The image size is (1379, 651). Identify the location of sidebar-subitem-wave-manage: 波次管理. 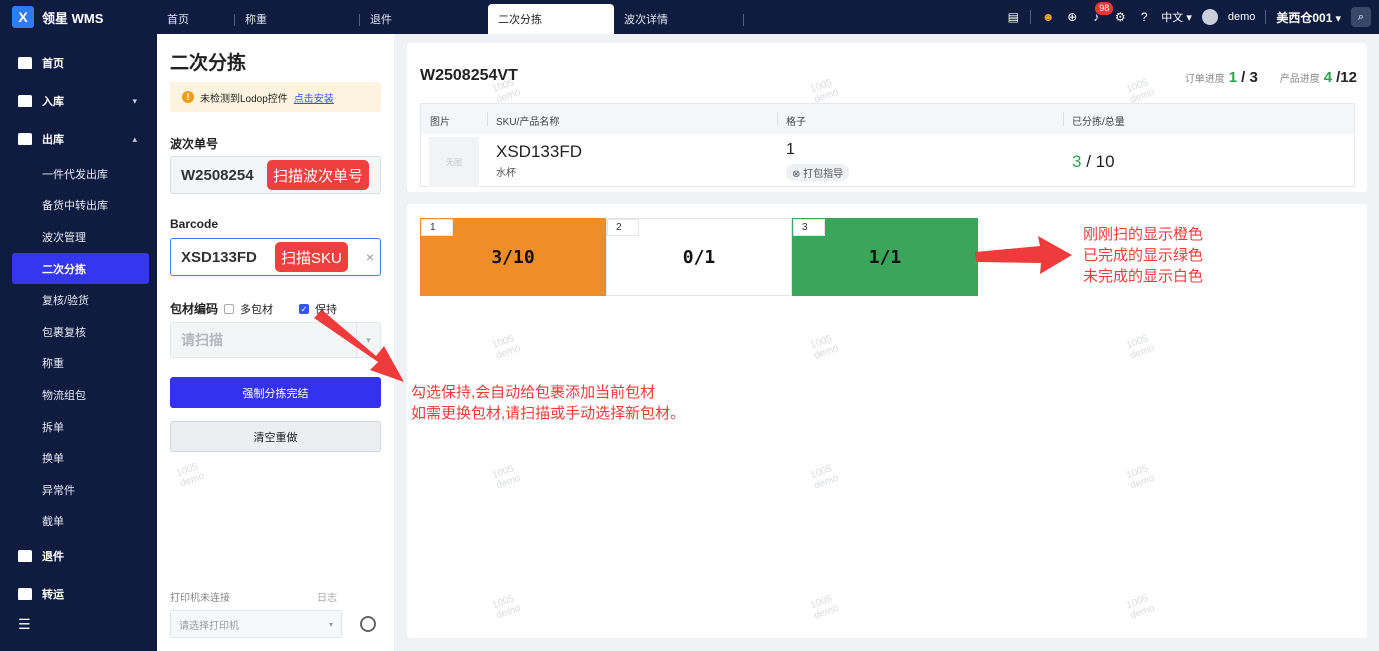
(78, 237).